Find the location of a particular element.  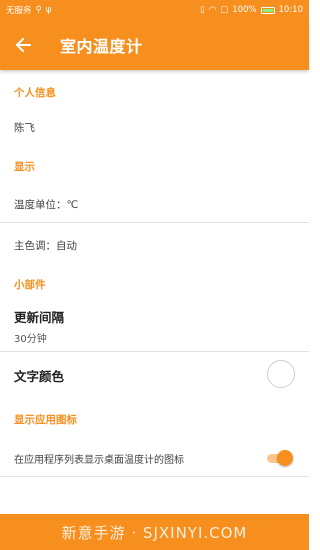

setting-user-name: 陈飞 is located at coordinates (154, 127).